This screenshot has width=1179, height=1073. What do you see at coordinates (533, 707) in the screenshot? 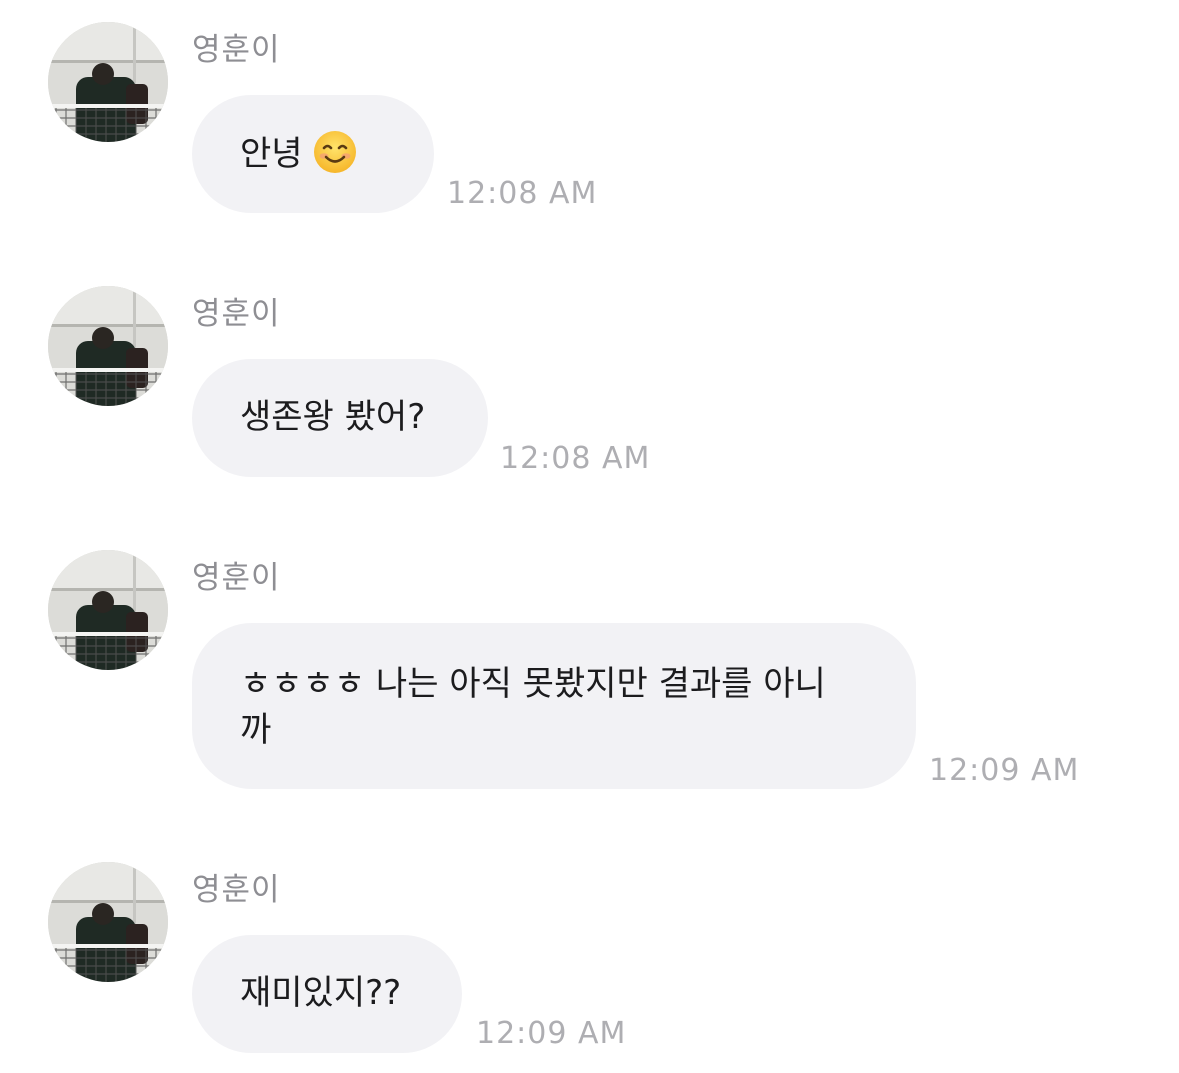
I see `message-text: ㅎㅎㅎㅎ 나는 아직 못봤지만 결과를 아니 까` at bounding box center [533, 707].